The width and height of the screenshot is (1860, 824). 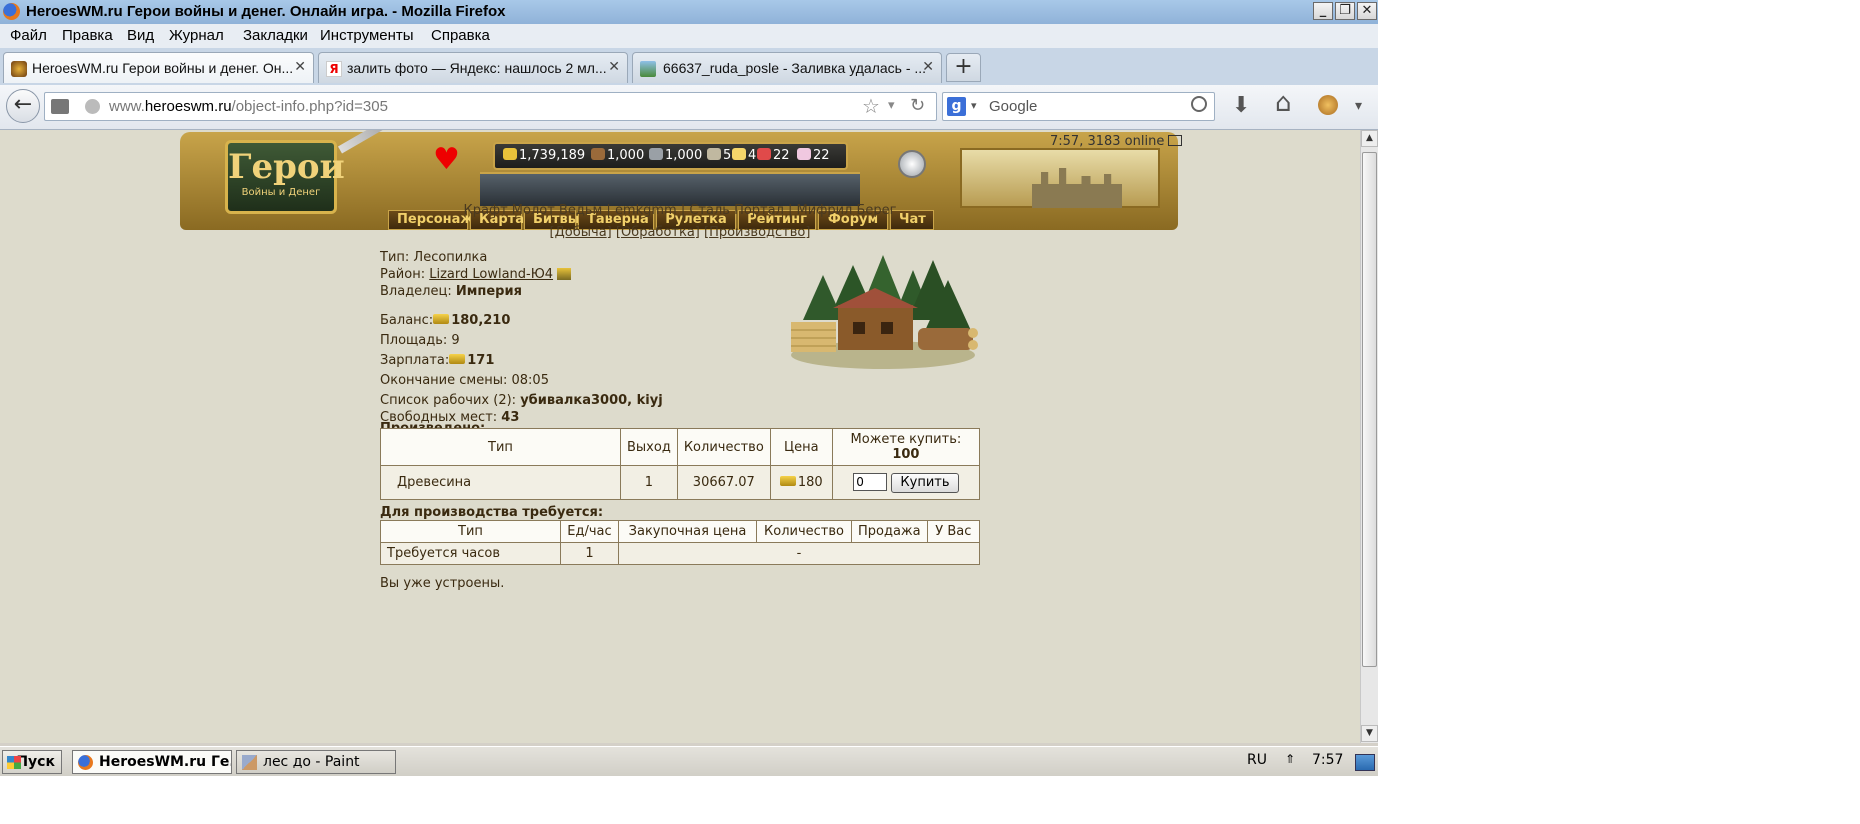 What do you see at coordinates (1328, 105) in the screenshot?
I see `addon-face-icon` at bounding box center [1328, 105].